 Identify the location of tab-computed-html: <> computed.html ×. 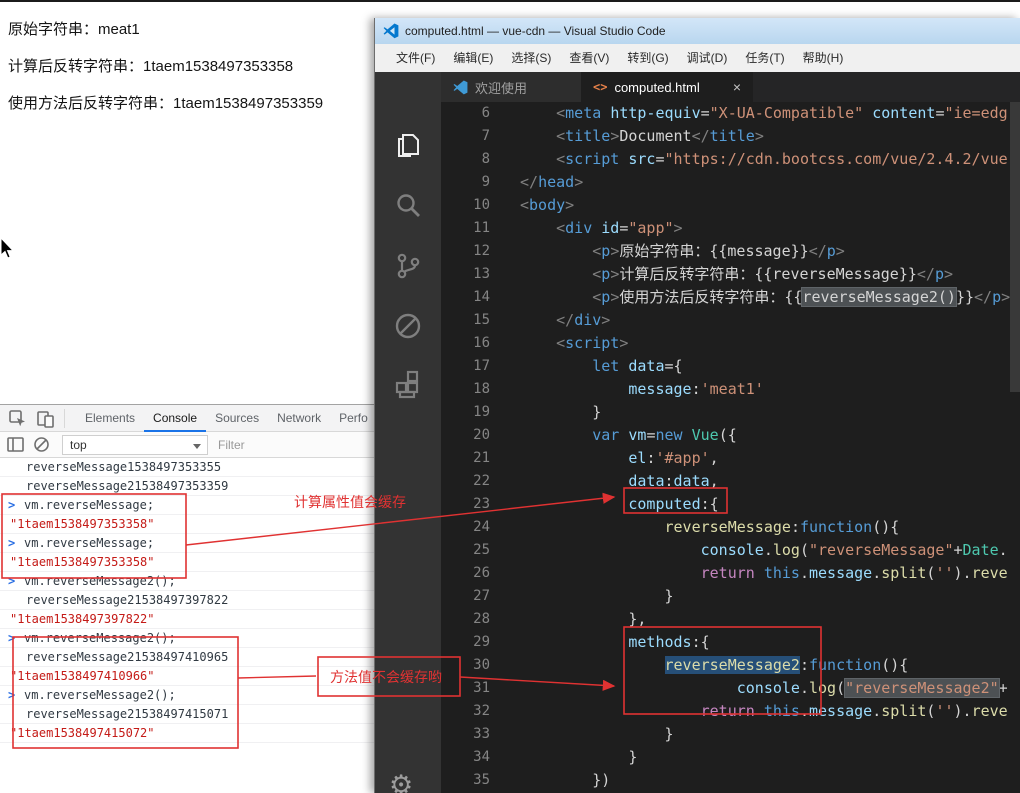
(667, 87).